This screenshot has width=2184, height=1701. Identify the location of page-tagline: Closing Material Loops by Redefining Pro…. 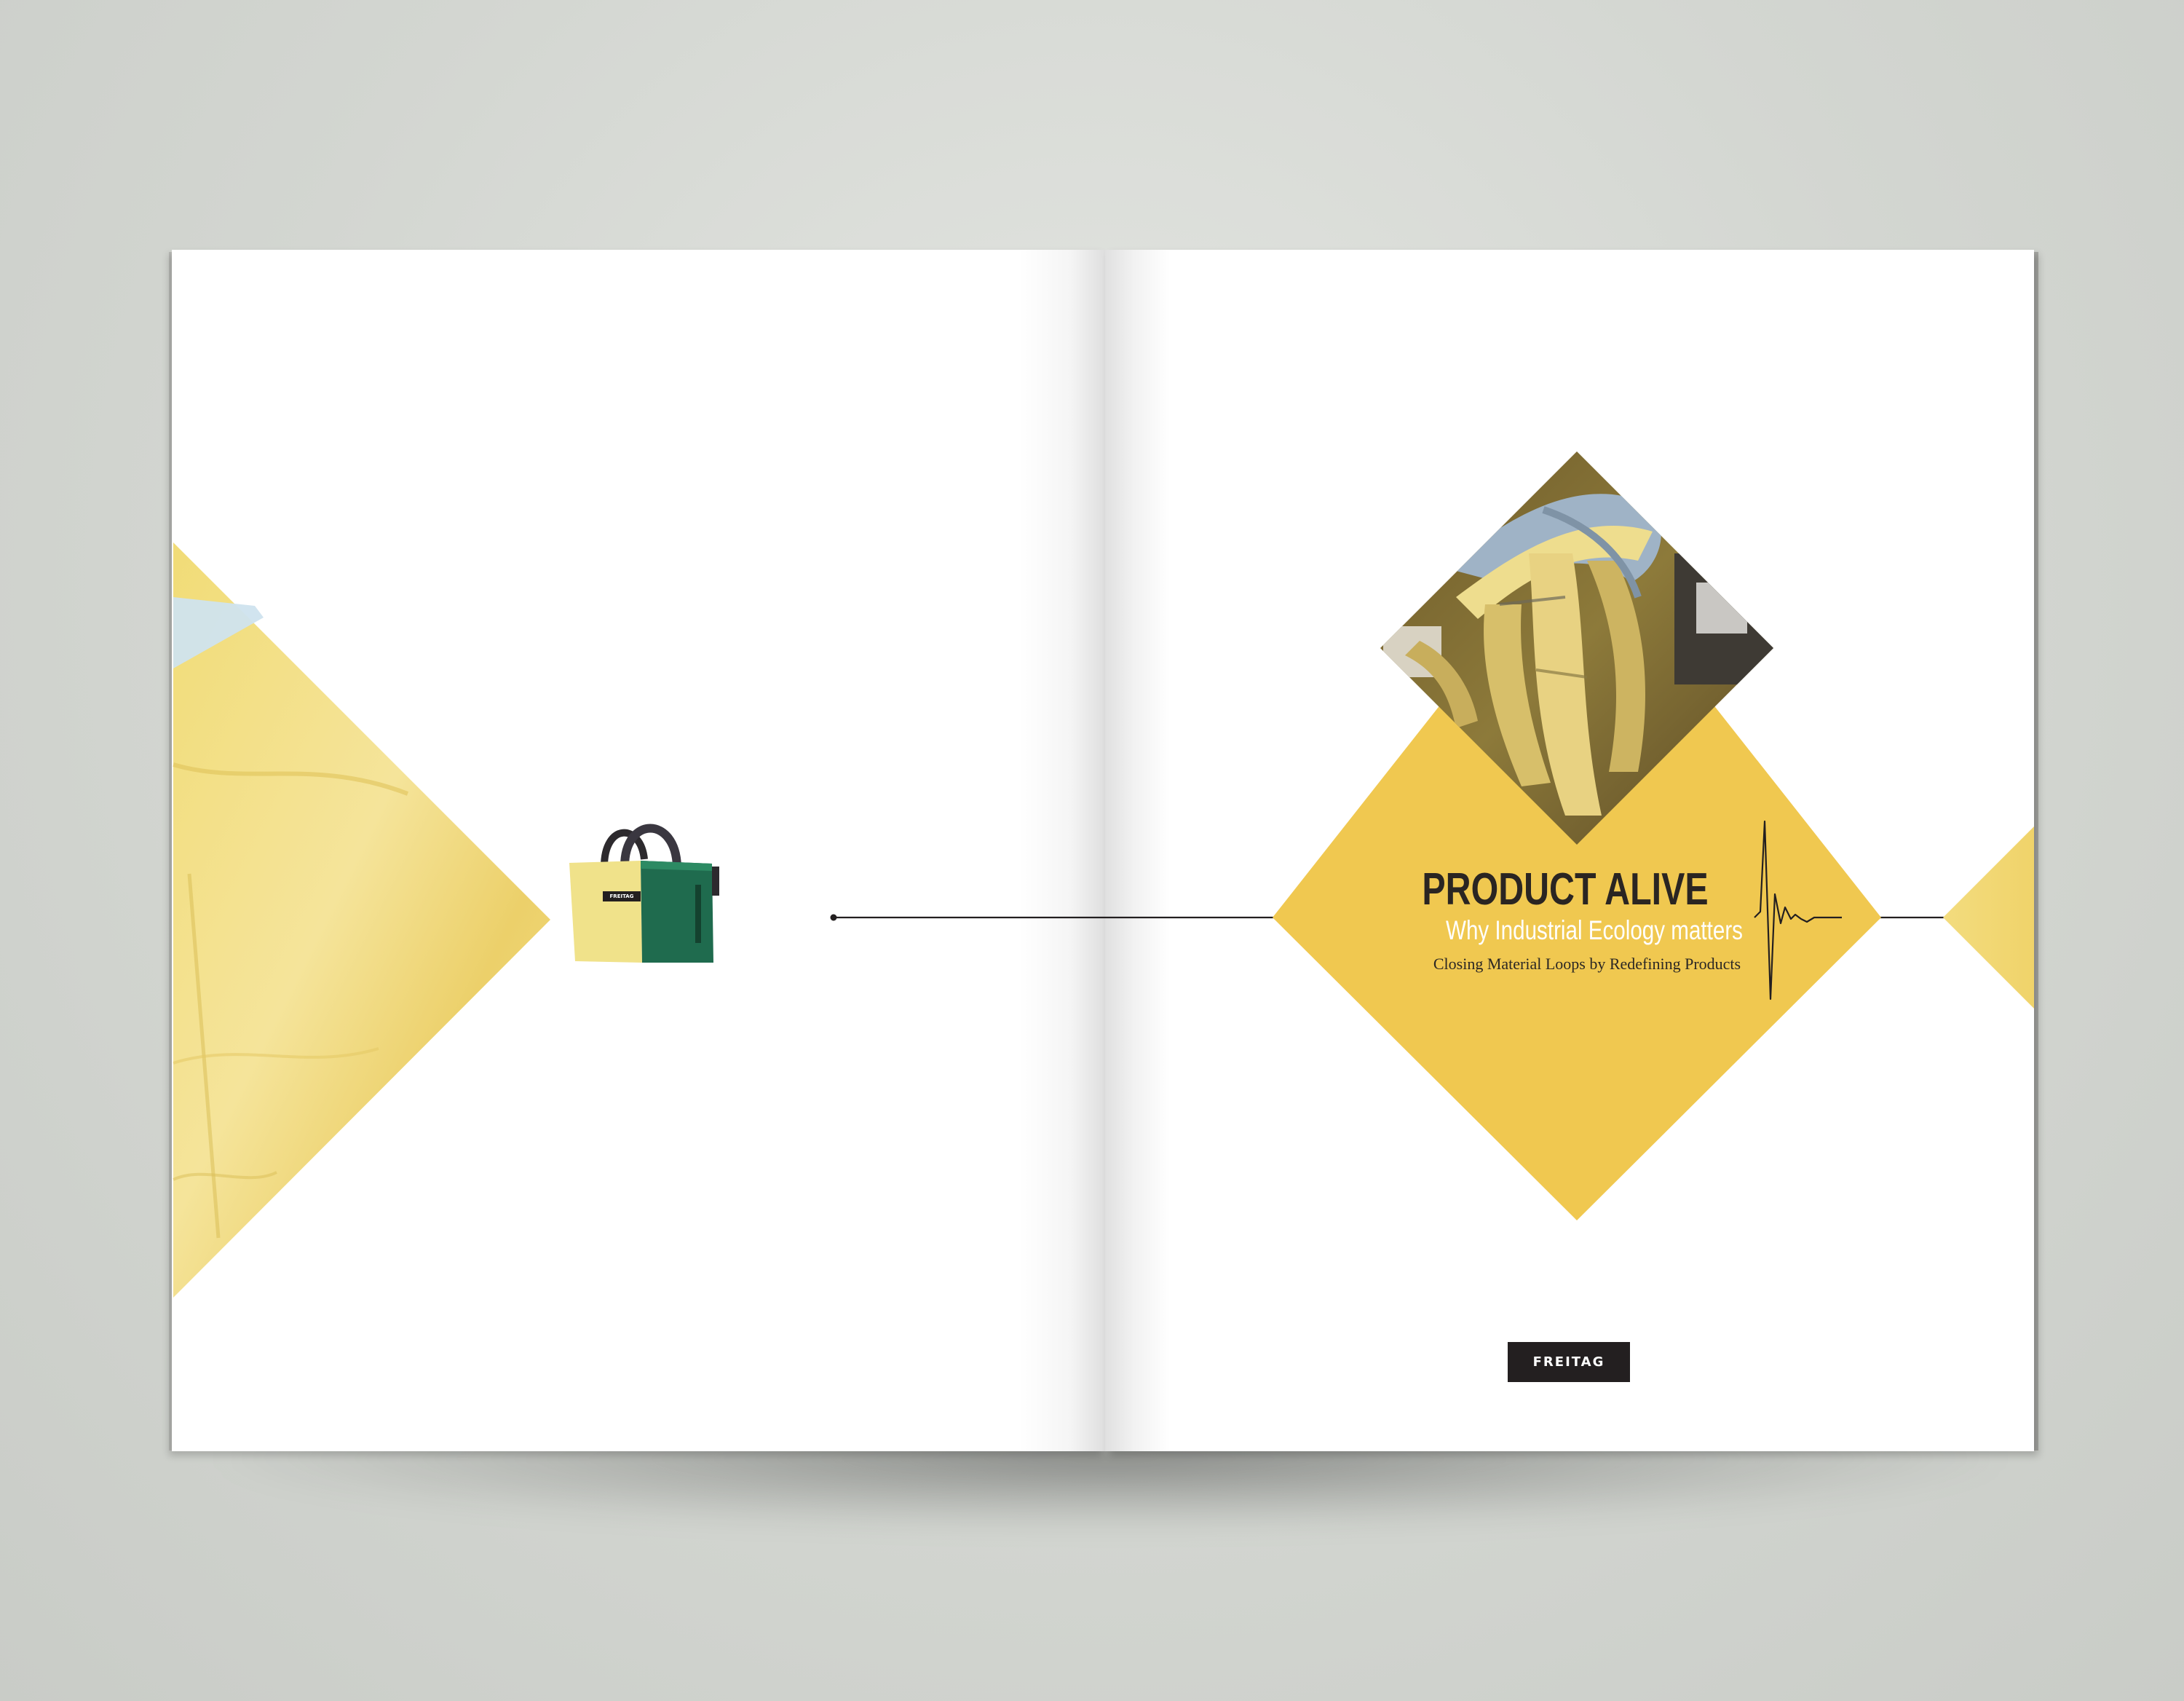
(1587, 964).